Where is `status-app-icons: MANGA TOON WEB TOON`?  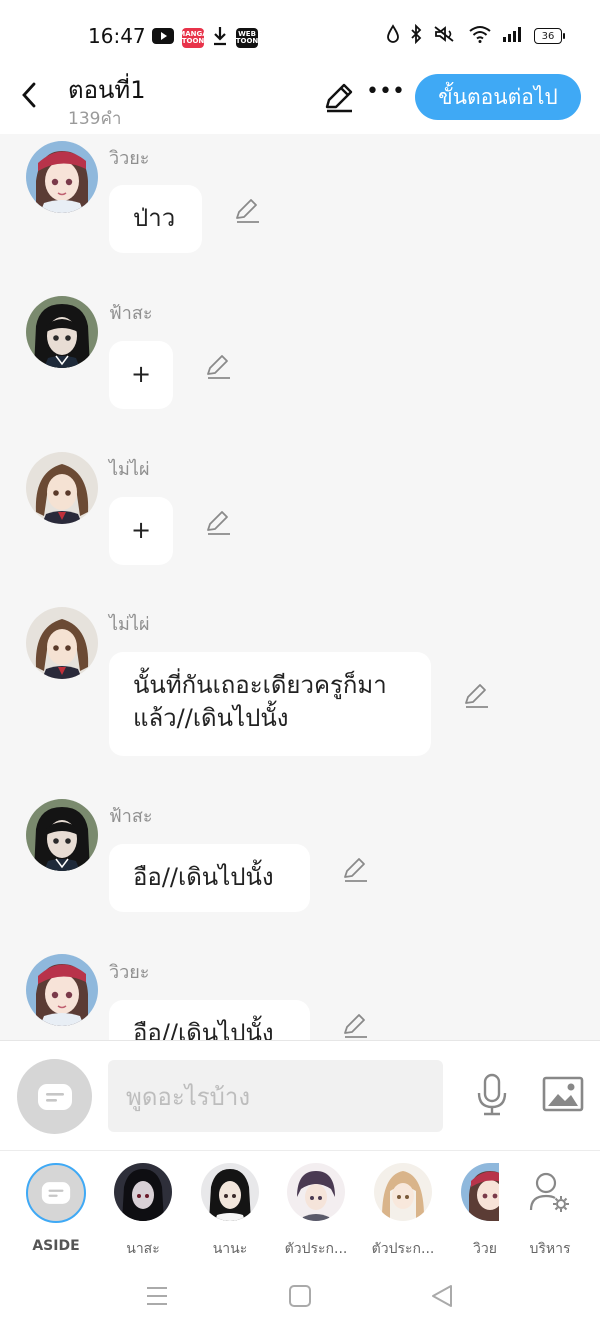 status-app-icons: MANGA TOON WEB TOON is located at coordinates (205, 38).